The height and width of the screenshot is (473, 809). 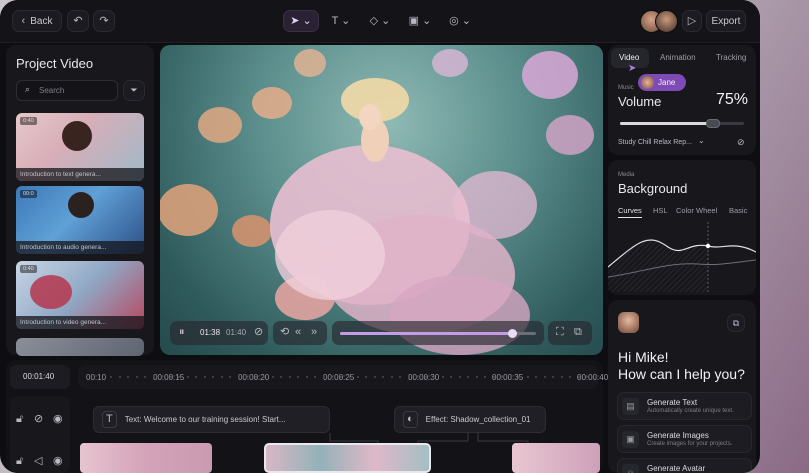 I want to click on track-chevron-icon: ⌄, so click(x=701, y=140).